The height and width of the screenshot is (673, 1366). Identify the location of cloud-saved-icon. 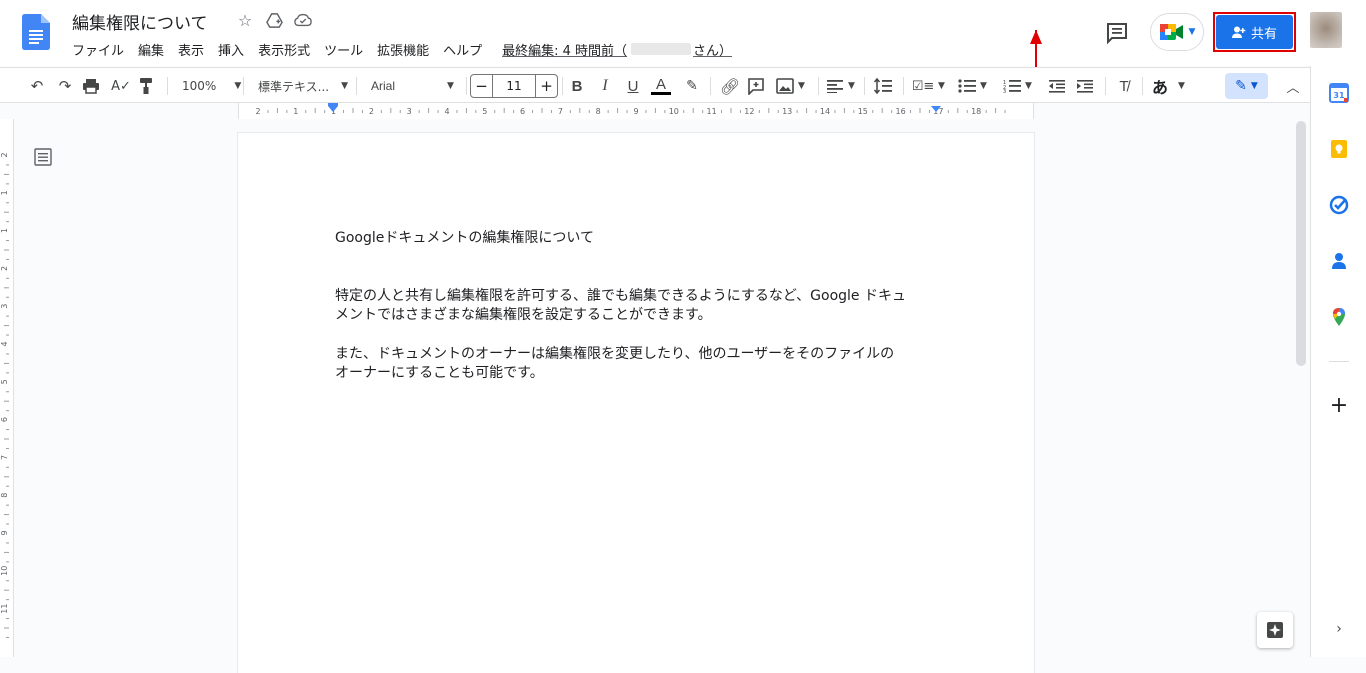
(303, 20).